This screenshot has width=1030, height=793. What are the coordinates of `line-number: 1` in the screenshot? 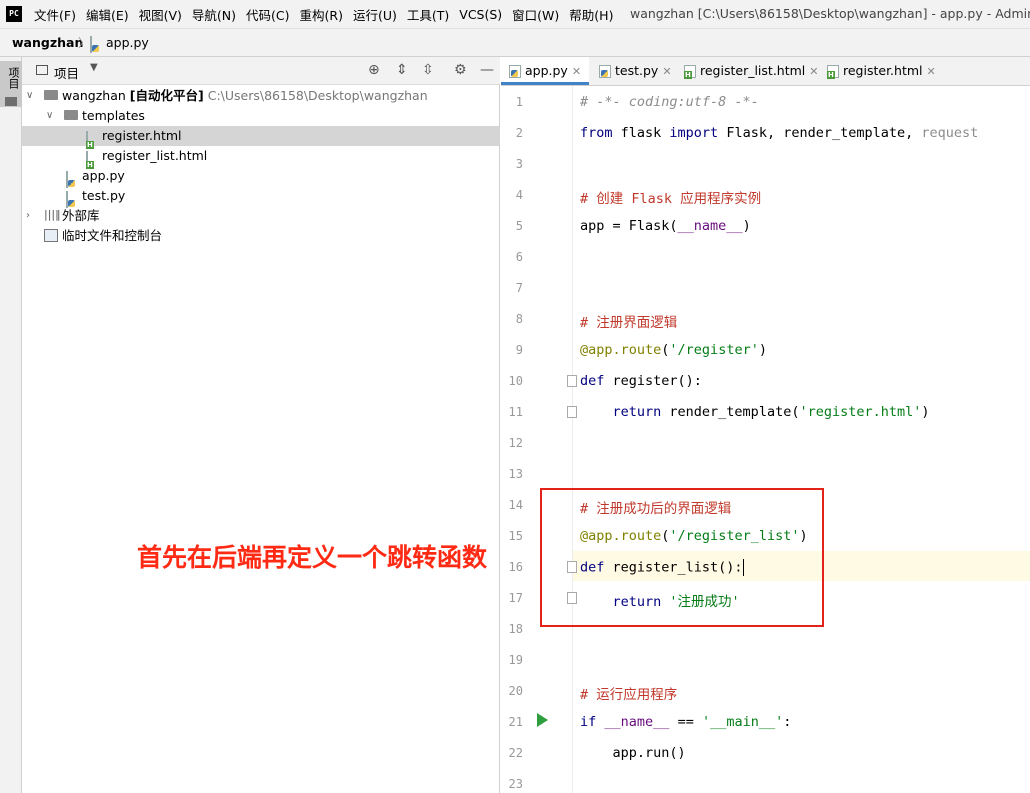 It's located at (519, 102).